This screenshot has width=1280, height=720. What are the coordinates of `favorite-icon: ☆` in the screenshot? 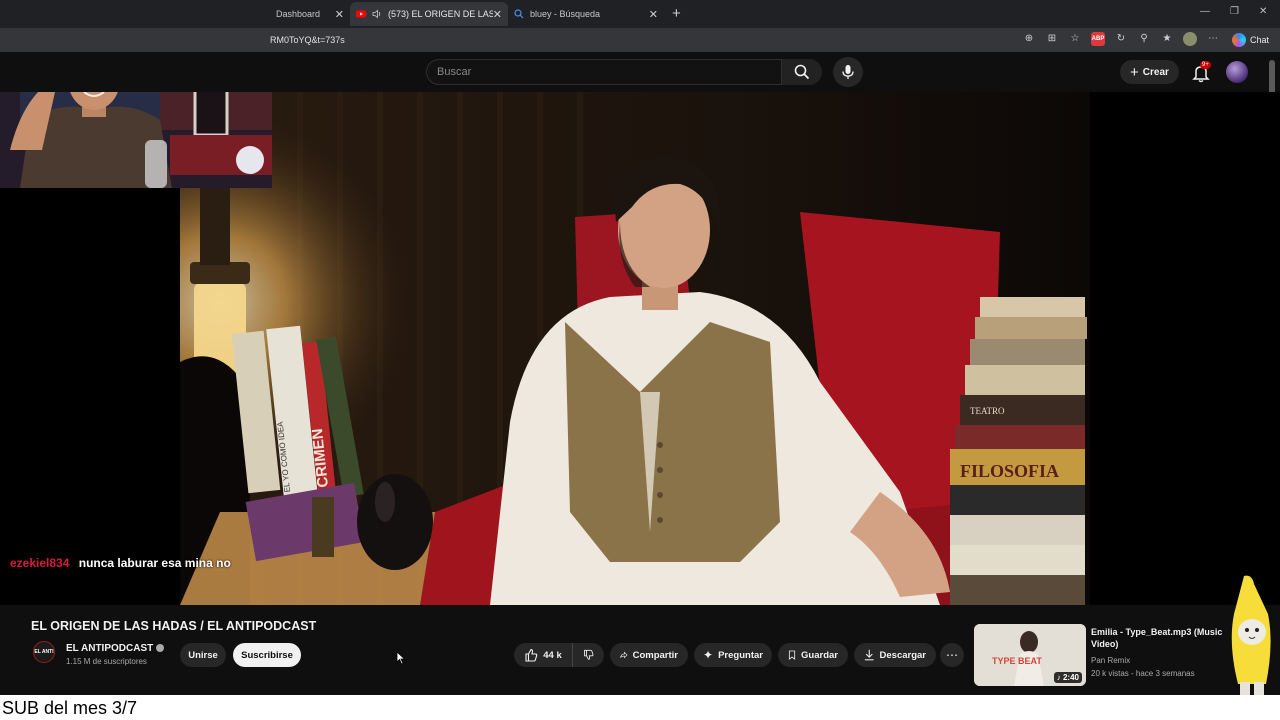 It's located at (1075, 39).